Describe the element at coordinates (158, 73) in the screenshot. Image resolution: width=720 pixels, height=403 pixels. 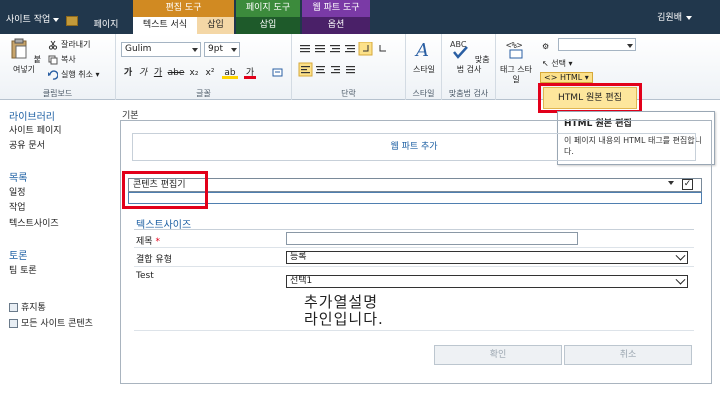
I see `underline-button: 가` at that location.